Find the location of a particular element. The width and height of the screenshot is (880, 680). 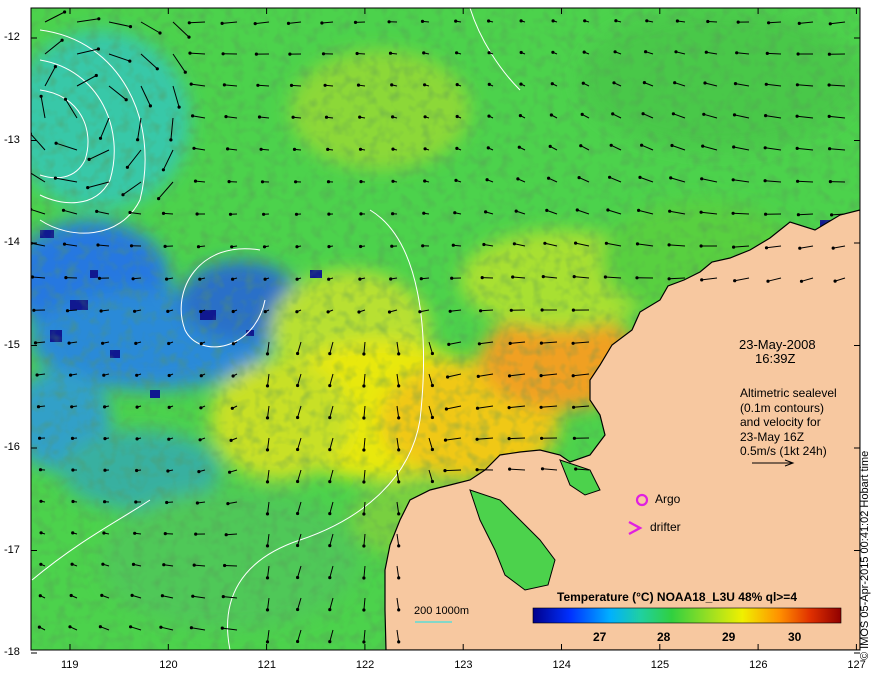

lat-tick-label: -13 is located at coordinates (12, 139).